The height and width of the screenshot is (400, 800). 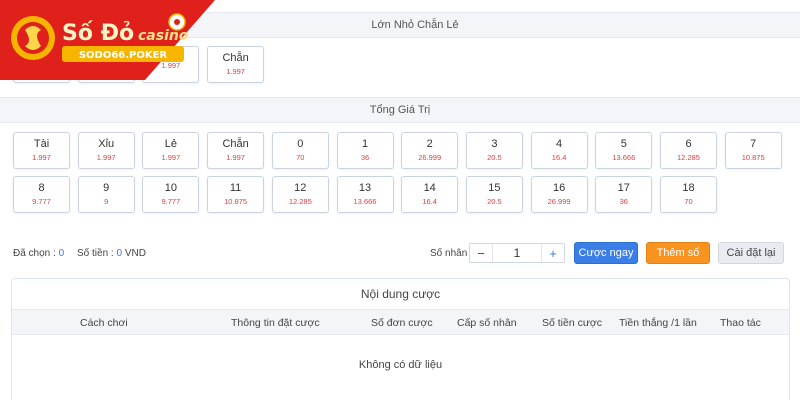 I want to click on odds-button-tong-15: 11 10.875, so click(x=236, y=194).